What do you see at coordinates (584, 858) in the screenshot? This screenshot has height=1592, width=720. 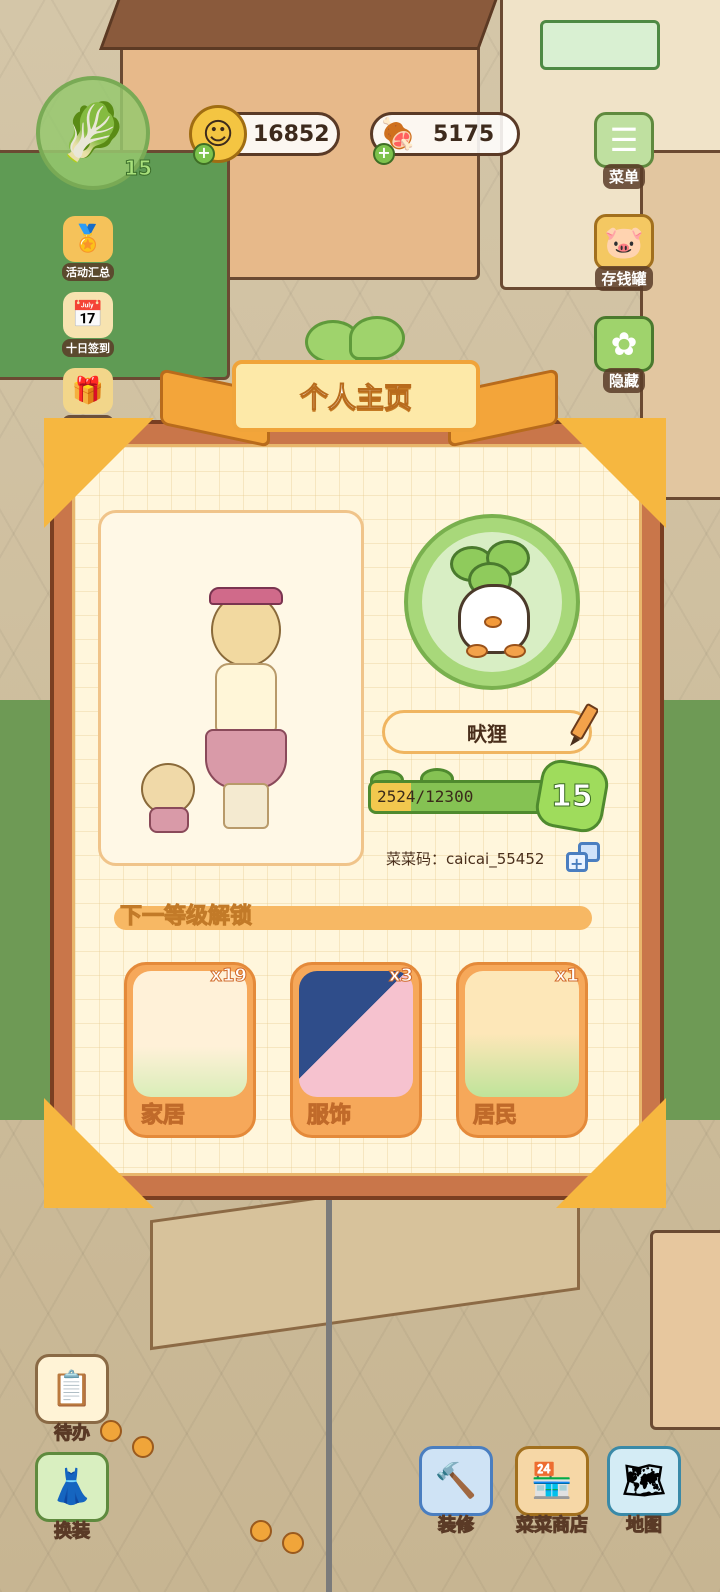 I see `copy-code-icon: +` at bounding box center [584, 858].